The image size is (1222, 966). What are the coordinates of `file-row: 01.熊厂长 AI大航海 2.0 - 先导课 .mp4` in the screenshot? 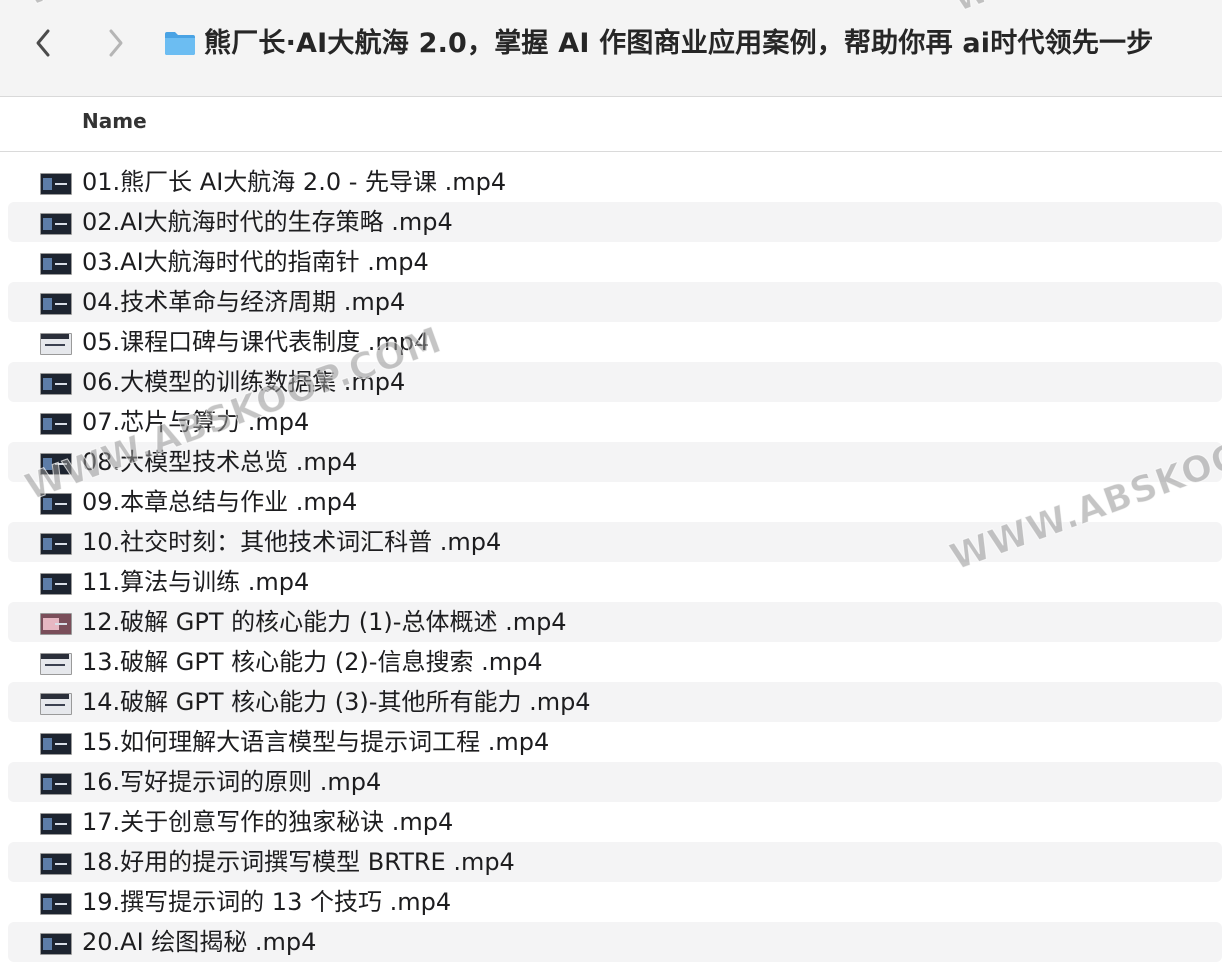 It's located at (615, 182).